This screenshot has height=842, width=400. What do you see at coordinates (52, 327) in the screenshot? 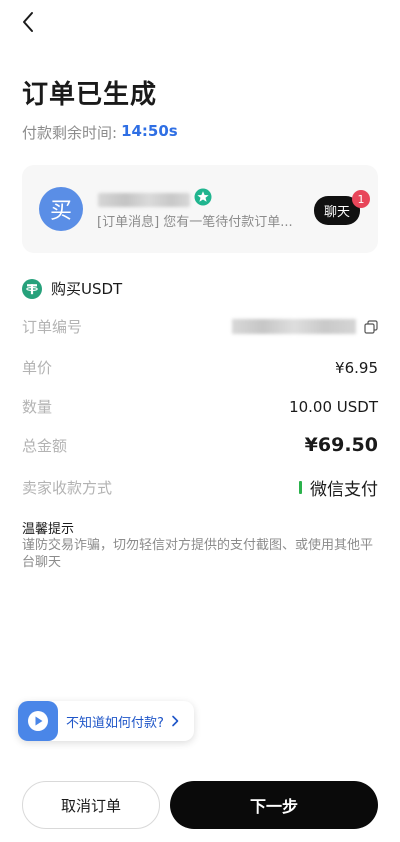
I see `order-number-label: 订单编号` at bounding box center [52, 327].